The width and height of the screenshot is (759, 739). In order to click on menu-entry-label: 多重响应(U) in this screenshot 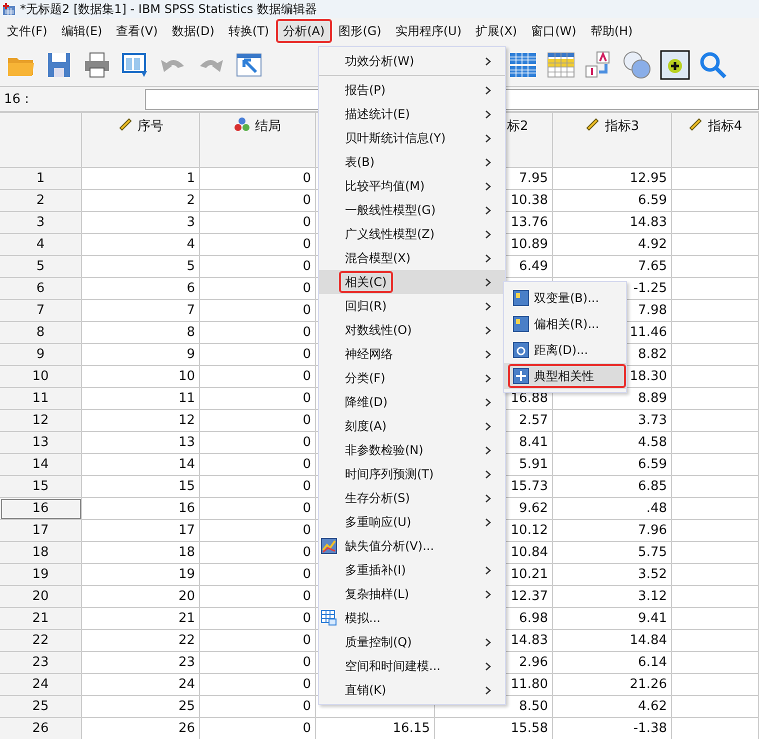, I will do `click(378, 522)`.